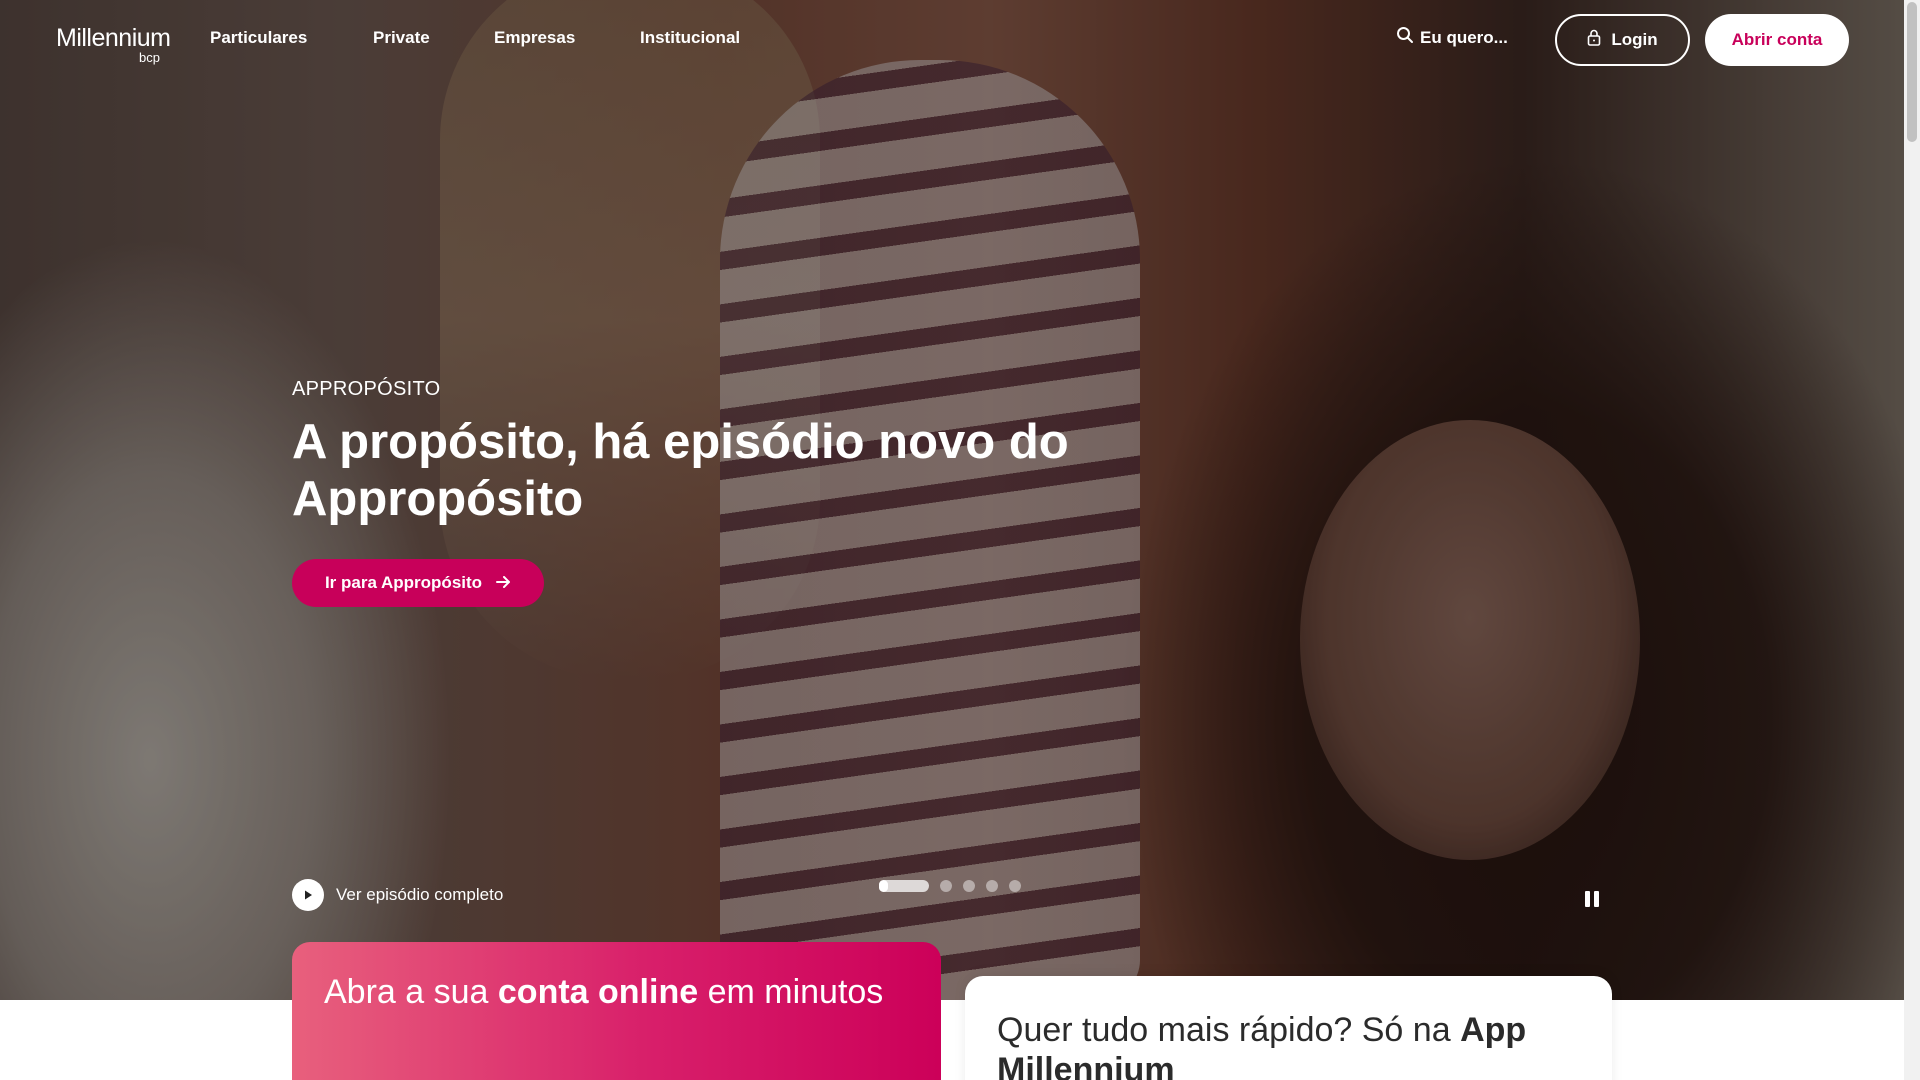 Image resolution: width=1920 pixels, height=1080 pixels. I want to click on nav-item-particulares: Particulares, so click(258, 38).